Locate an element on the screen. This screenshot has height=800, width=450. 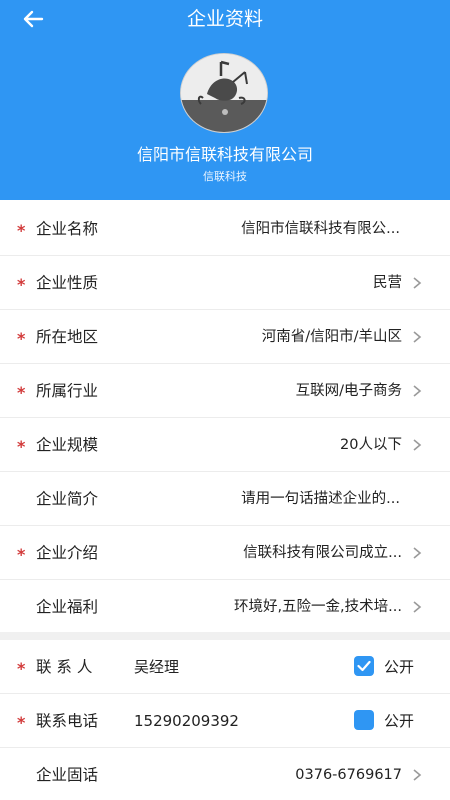
field-value: 民营 is located at coordinates (387, 283).